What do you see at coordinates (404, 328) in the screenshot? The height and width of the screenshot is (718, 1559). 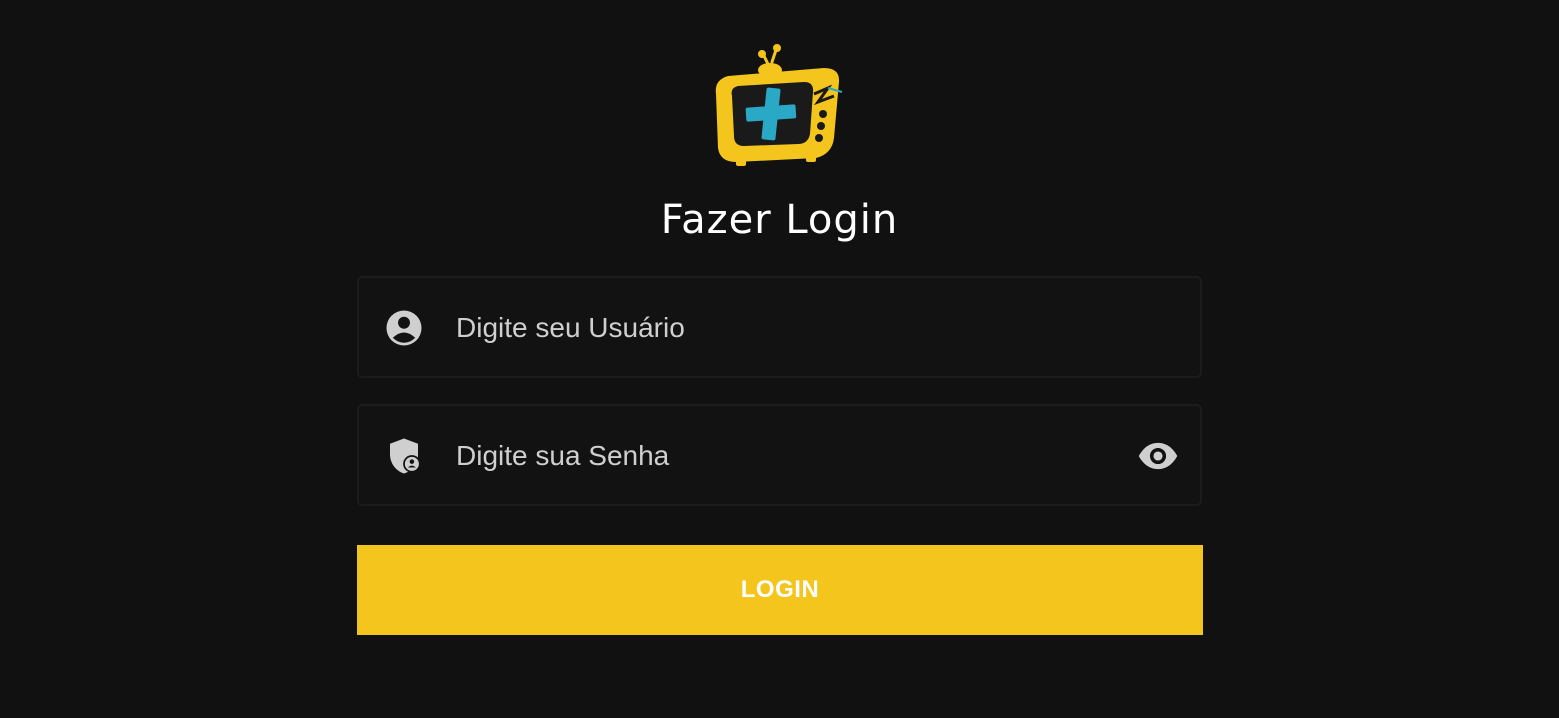 I see `account-circle-icon` at bounding box center [404, 328].